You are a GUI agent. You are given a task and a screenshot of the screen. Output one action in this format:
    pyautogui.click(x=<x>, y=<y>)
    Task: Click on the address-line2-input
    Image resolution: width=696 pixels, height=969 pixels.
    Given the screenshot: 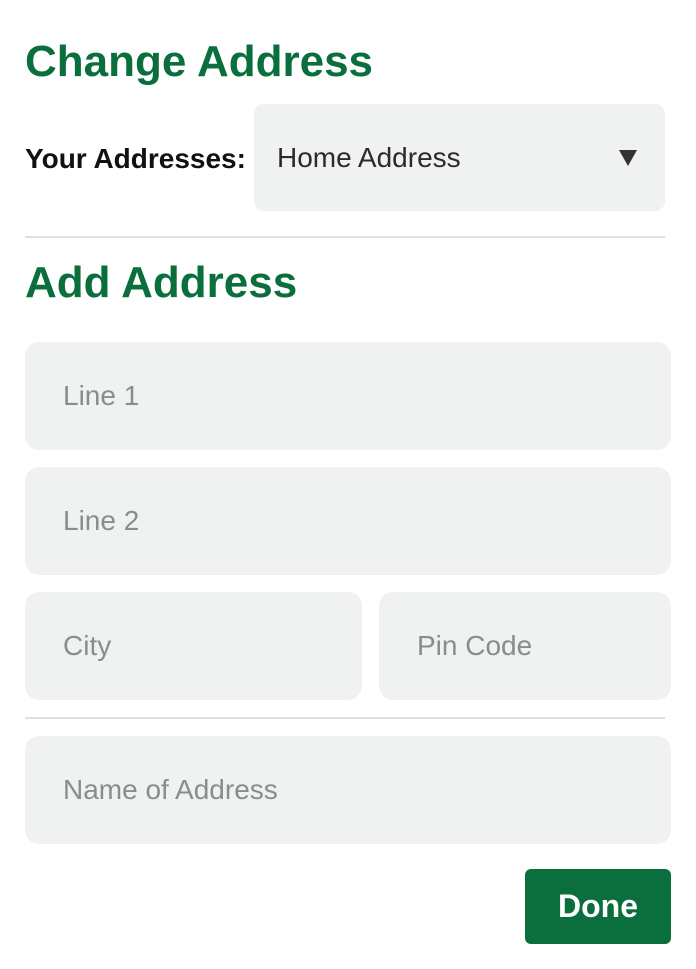 What is the action you would take?
    pyautogui.click(x=348, y=521)
    